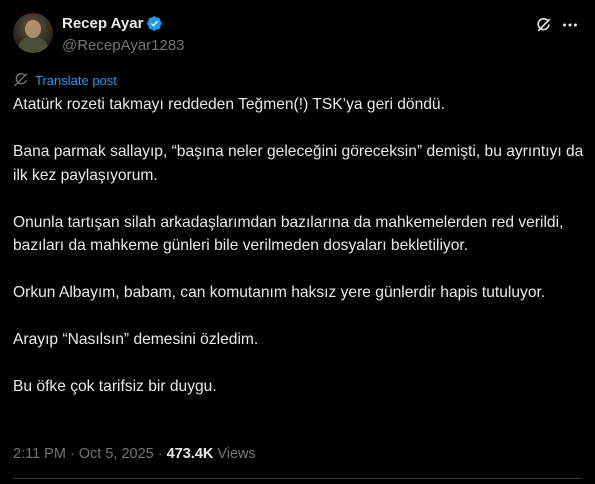 The image size is (595, 484). Describe the element at coordinates (102, 23) in the screenshot. I see `author-name: Recep Ayar` at that location.